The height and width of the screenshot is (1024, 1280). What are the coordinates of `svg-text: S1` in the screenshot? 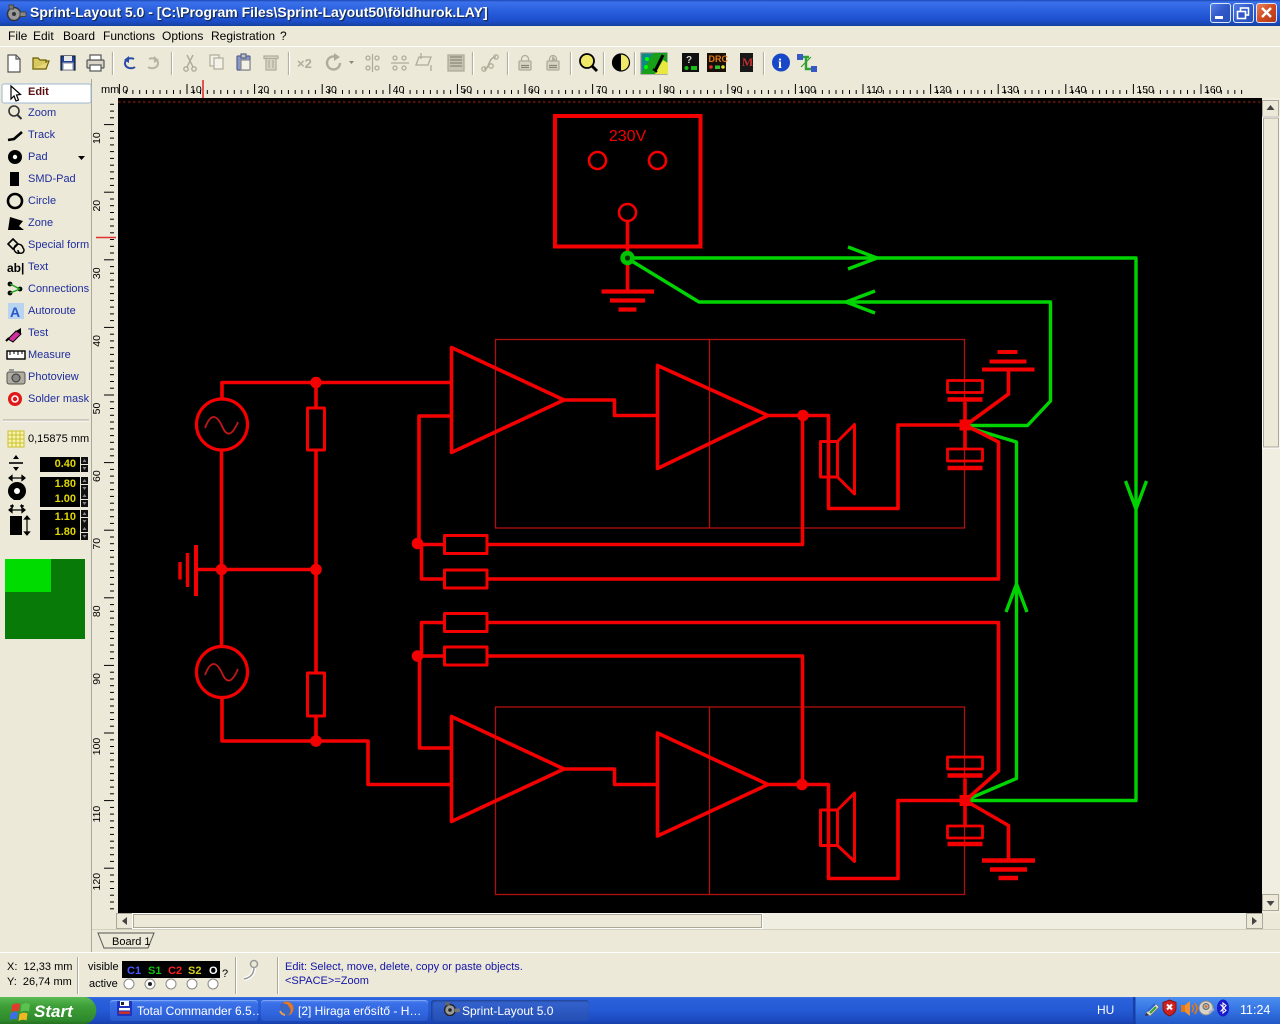 It's located at (154, 971).